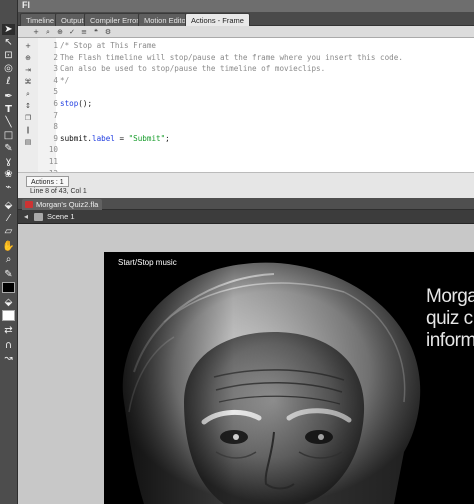 This screenshot has width=474, height=504. What do you see at coordinates (167, 138) in the screenshot?
I see `code-token-plain: ;` at bounding box center [167, 138].